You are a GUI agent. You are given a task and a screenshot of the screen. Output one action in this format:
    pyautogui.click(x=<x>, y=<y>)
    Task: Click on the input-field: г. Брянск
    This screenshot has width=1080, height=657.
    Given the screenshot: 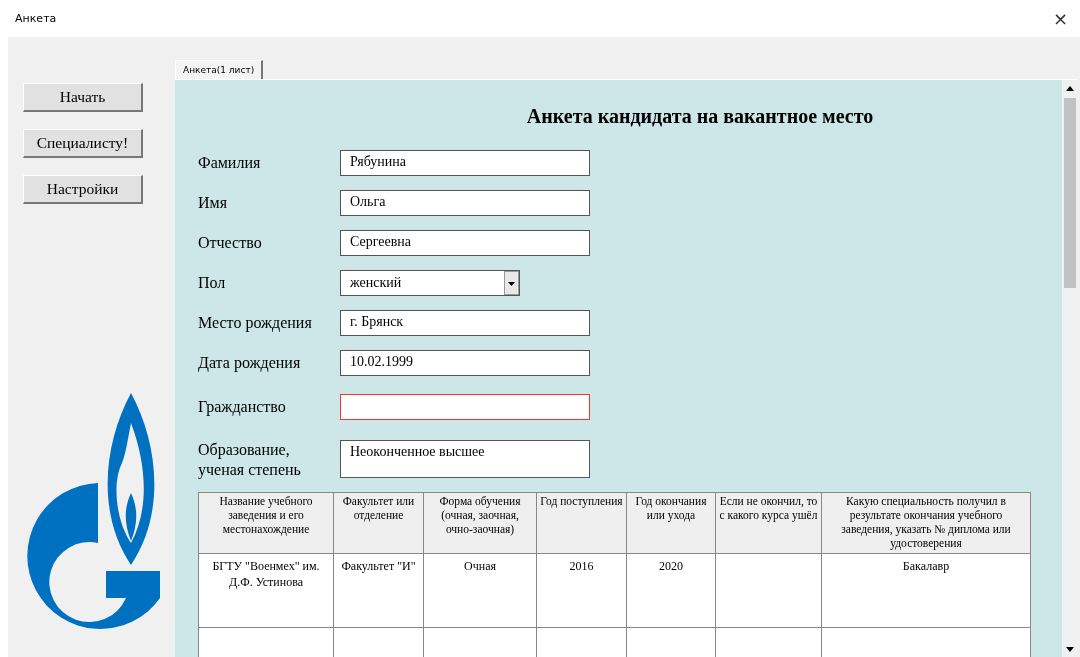 What is the action you would take?
    pyautogui.click(x=465, y=323)
    